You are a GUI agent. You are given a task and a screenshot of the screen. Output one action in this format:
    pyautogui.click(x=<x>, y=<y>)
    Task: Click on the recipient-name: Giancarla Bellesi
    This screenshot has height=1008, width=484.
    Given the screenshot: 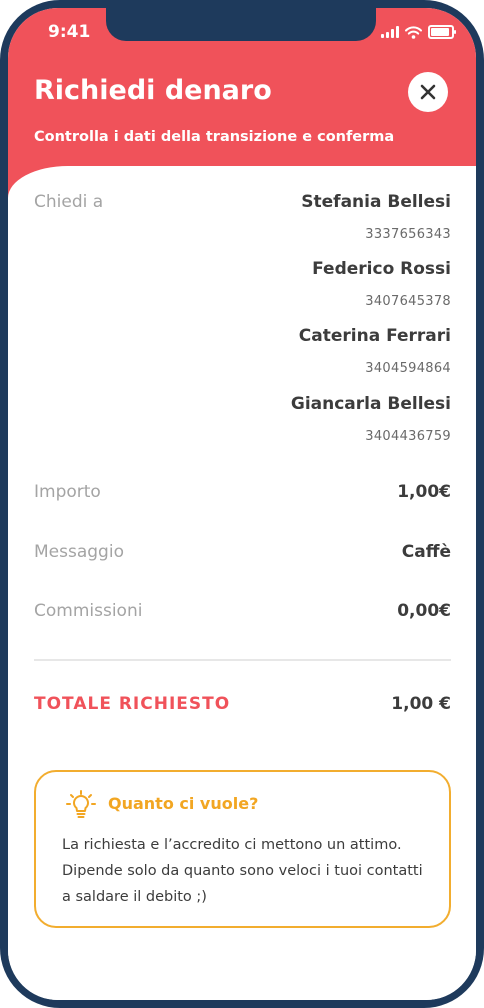 What is the action you would take?
    pyautogui.click(x=370, y=404)
    